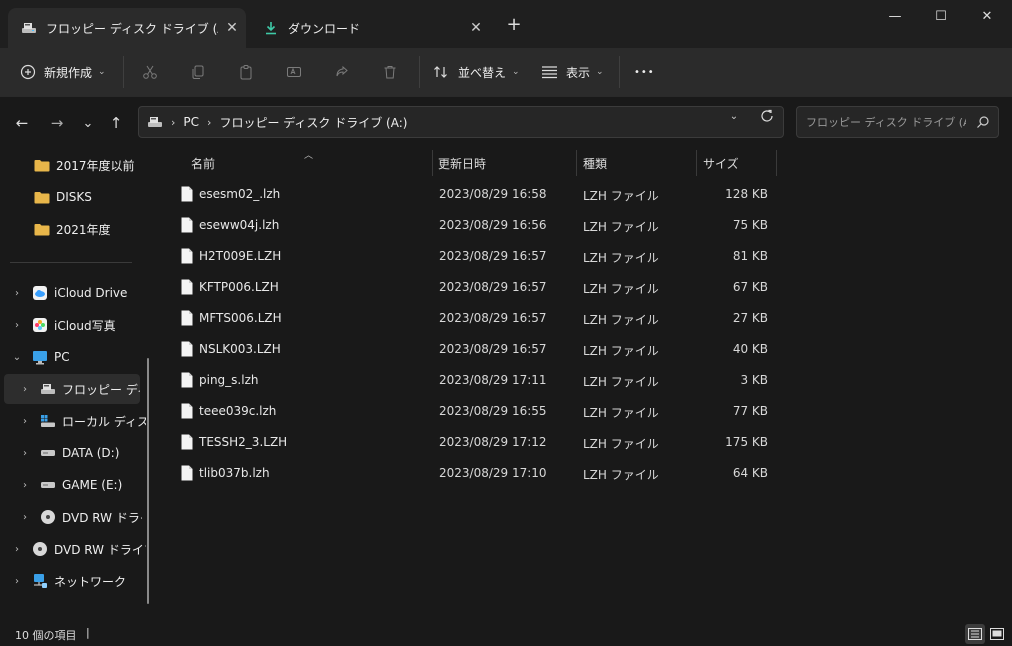  I want to click on table-row: ping_s.lzh 2023/08/29 17:11 LZH ファイル 3 KB, so click(479, 380).